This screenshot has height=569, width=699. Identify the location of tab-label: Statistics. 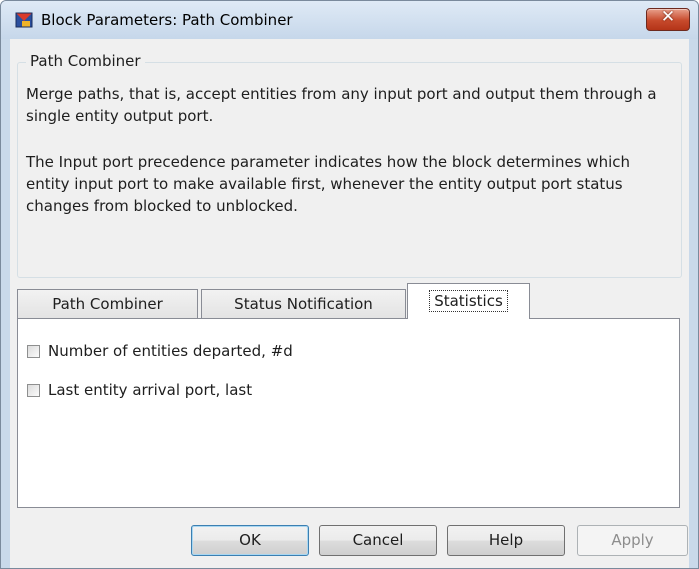
(468, 301).